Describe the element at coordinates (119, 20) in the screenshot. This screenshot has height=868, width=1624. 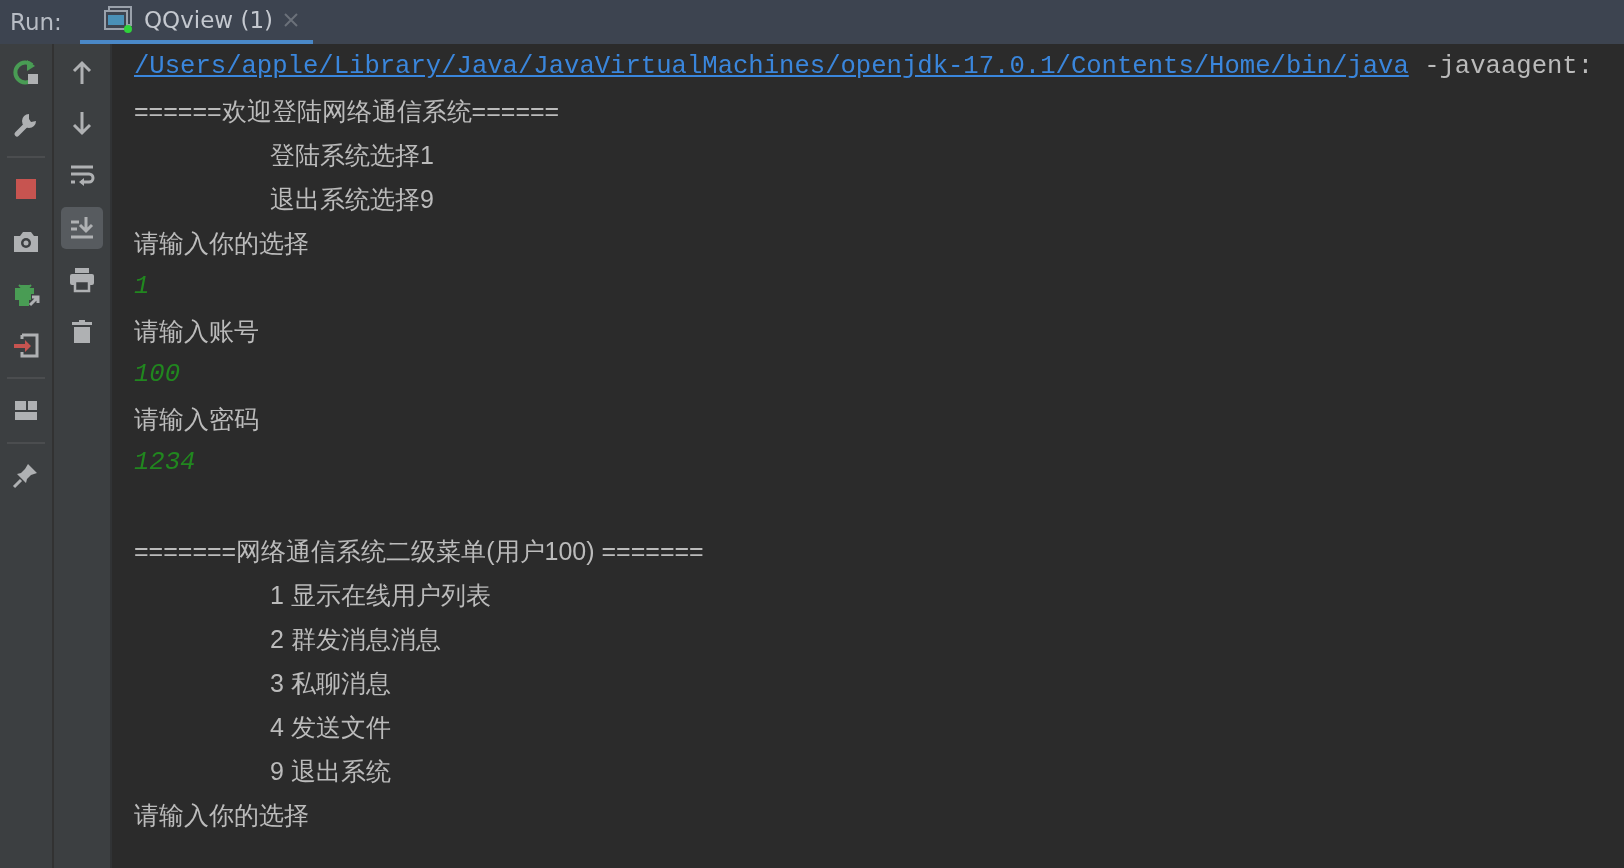
I see `window-icon` at that location.